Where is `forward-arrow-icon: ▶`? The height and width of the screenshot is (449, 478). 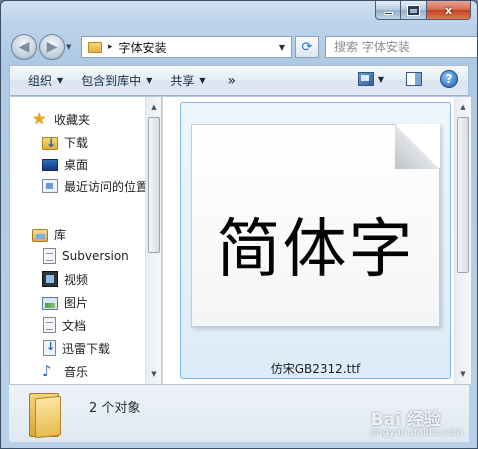 forward-arrow-icon: ▶ is located at coordinates (52, 47).